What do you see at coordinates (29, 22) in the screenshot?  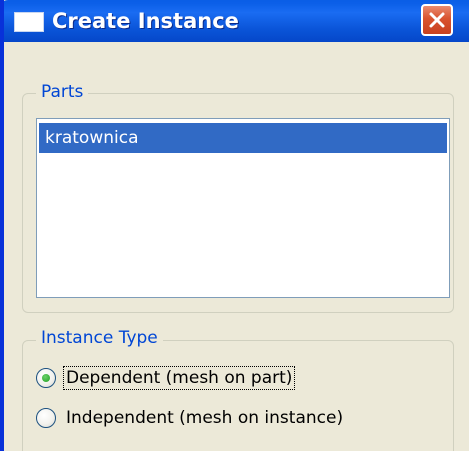 I see `window-icon` at bounding box center [29, 22].